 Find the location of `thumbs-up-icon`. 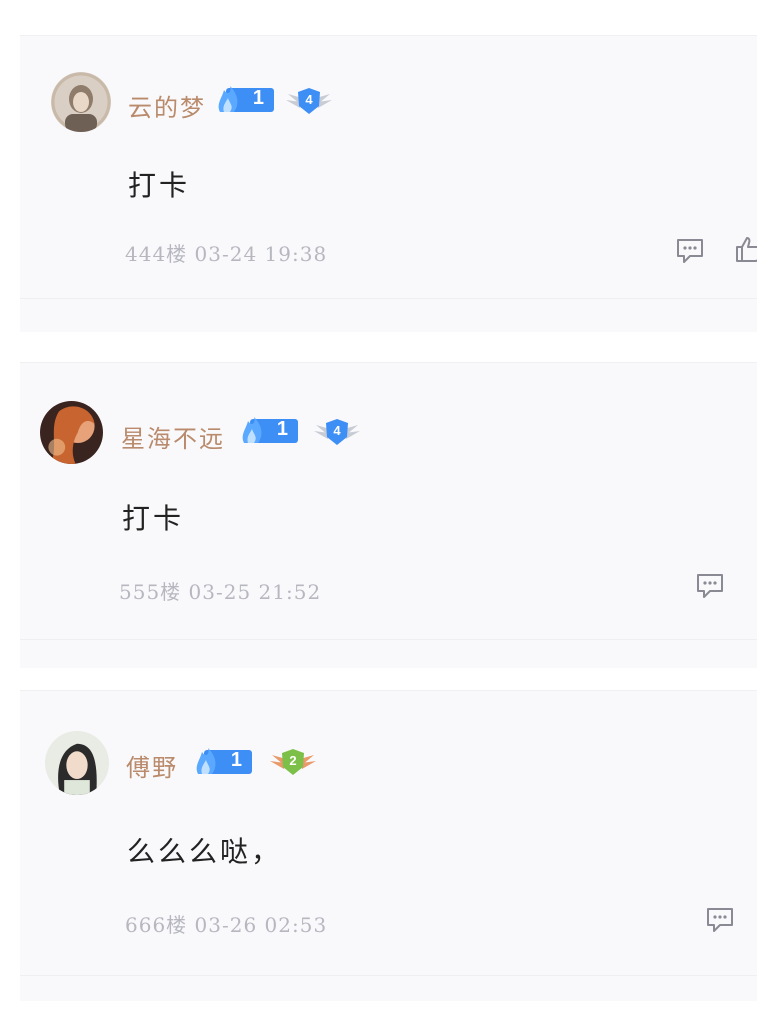

thumbs-up-icon is located at coordinates (746, 249).